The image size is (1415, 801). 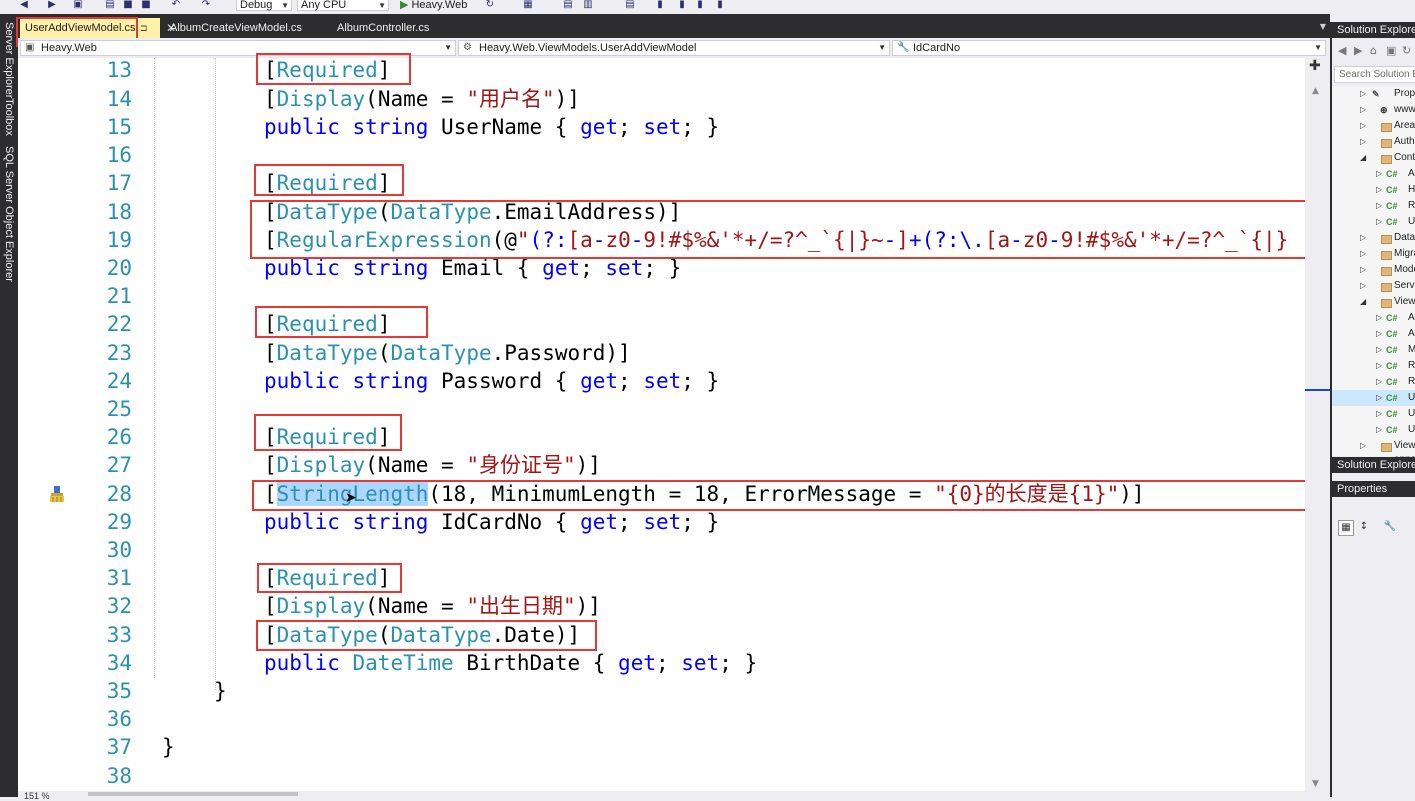 I want to click on toolbar-tool-icon-4: ▤, so click(x=630, y=5).